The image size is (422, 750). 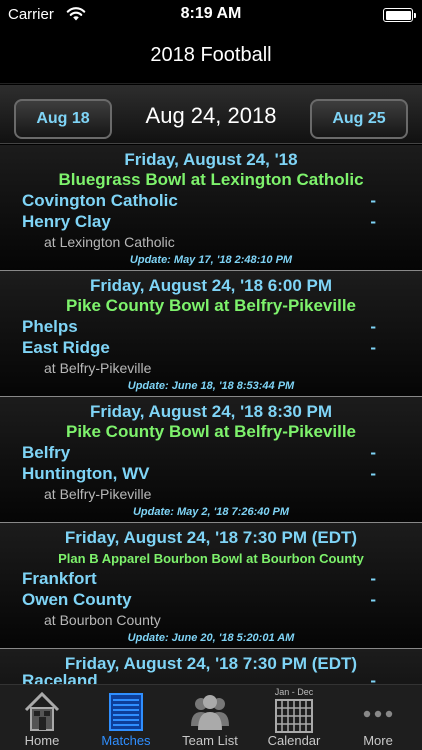 I want to click on calendar-grid-icon, so click(x=294, y=716).